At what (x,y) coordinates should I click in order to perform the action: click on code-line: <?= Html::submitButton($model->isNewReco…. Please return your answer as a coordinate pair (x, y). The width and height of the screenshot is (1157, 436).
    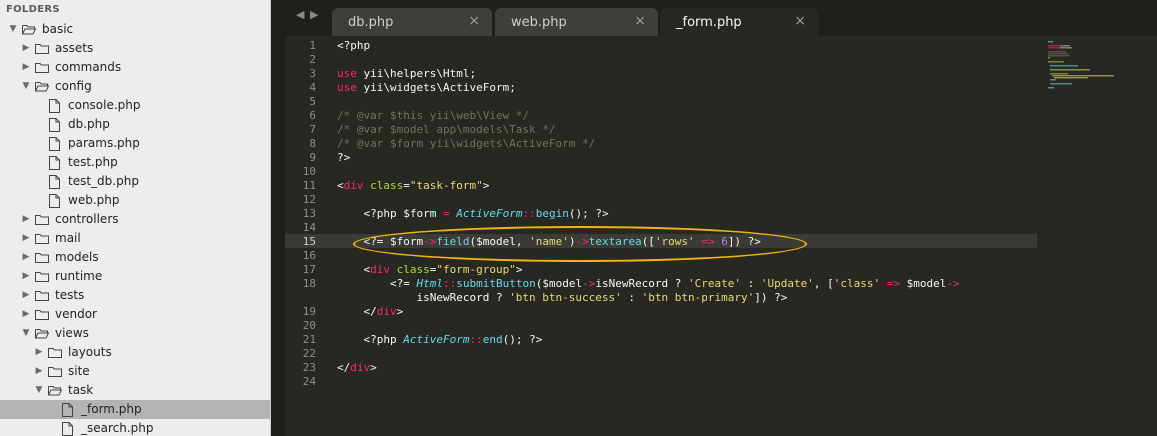
    Looking at the image, I should click on (648, 284).